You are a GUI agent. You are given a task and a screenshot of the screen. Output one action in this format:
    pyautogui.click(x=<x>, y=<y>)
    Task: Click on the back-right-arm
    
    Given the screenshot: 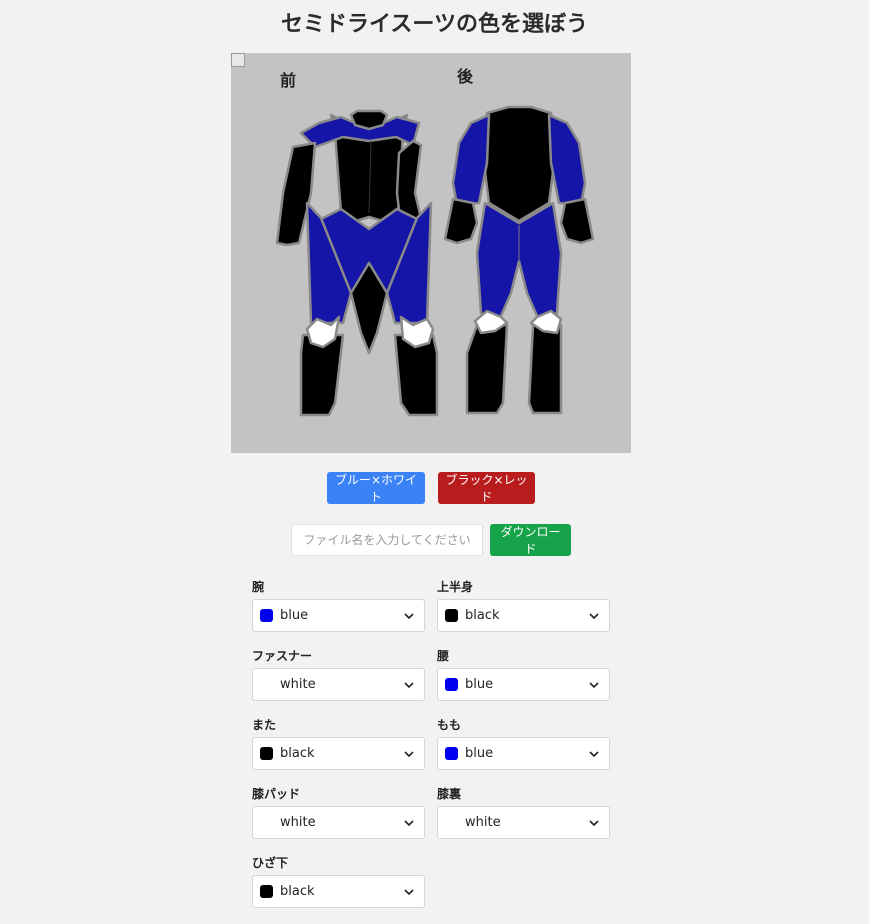 What is the action you would take?
    pyautogui.click(x=577, y=221)
    